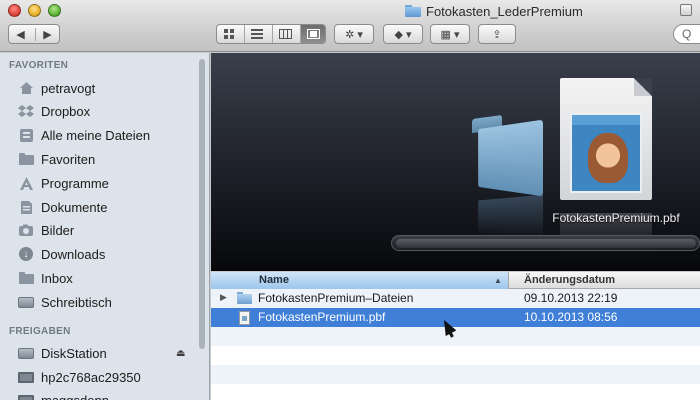 The image size is (700, 400). What do you see at coordinates (180, 353) in the screenshot?
I see `eject-icon: ⏏` at bounding box center [180, 353].